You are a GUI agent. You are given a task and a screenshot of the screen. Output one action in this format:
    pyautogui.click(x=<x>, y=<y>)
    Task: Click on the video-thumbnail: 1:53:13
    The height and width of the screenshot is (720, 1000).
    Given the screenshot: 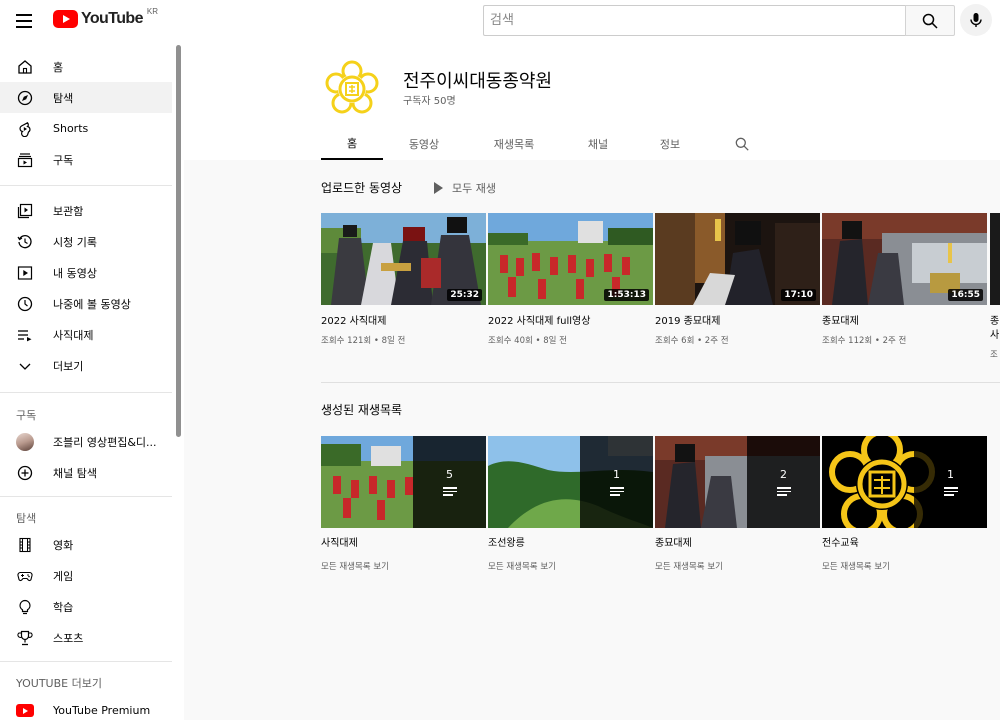 What is the action you would take?
    pyautogui.click(x=570, y=259)
    